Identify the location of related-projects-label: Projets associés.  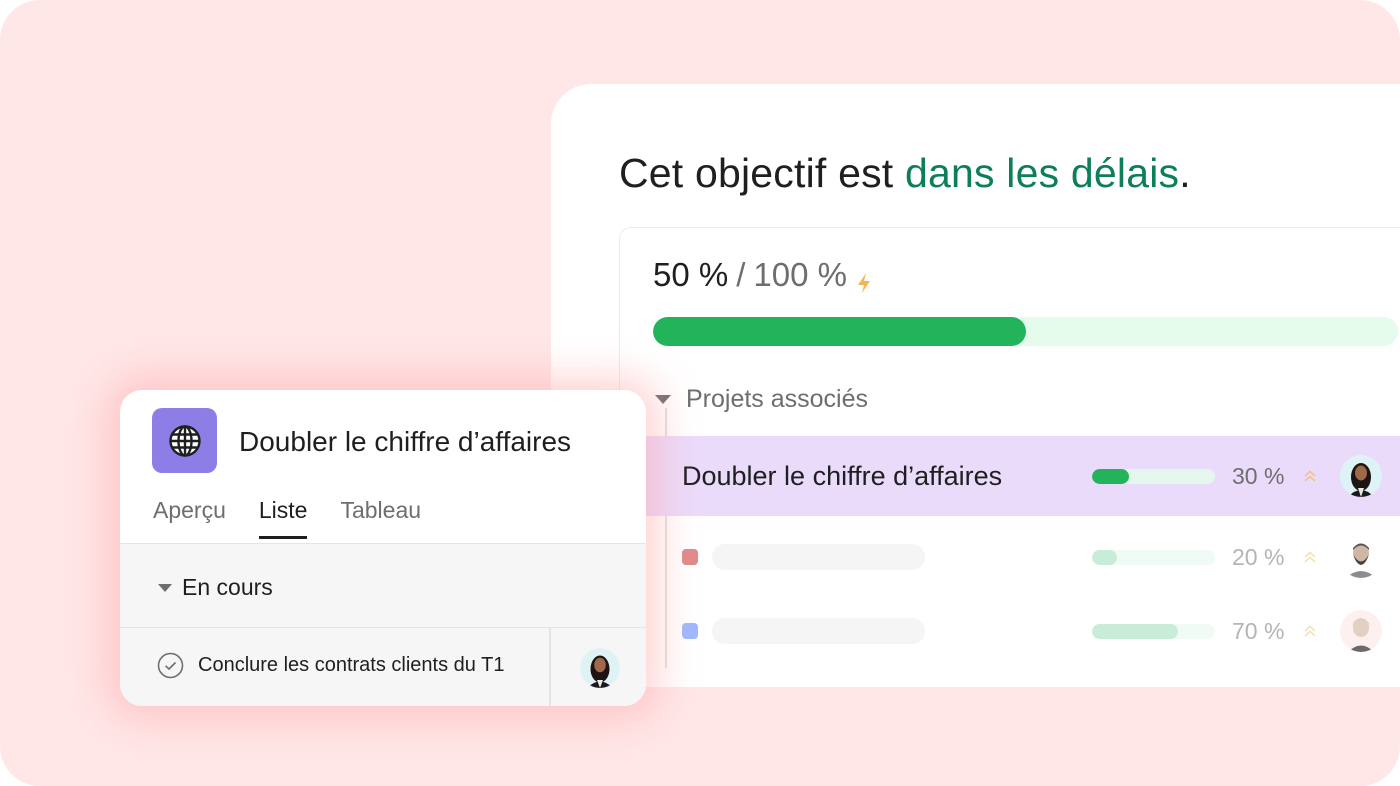
(777, 399).